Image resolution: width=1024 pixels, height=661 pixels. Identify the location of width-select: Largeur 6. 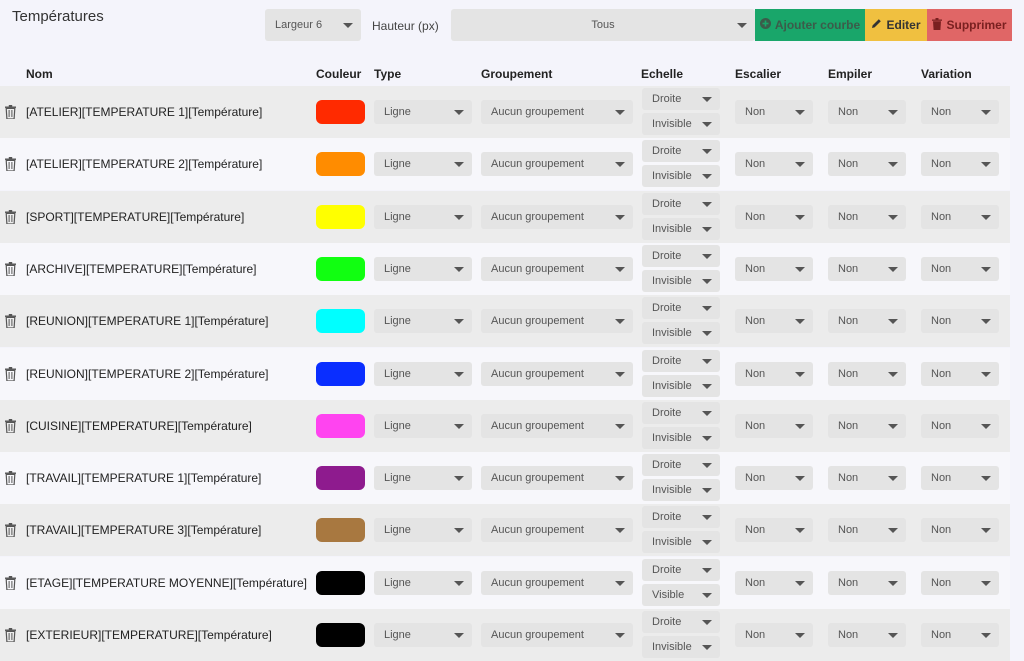
(313, 25).